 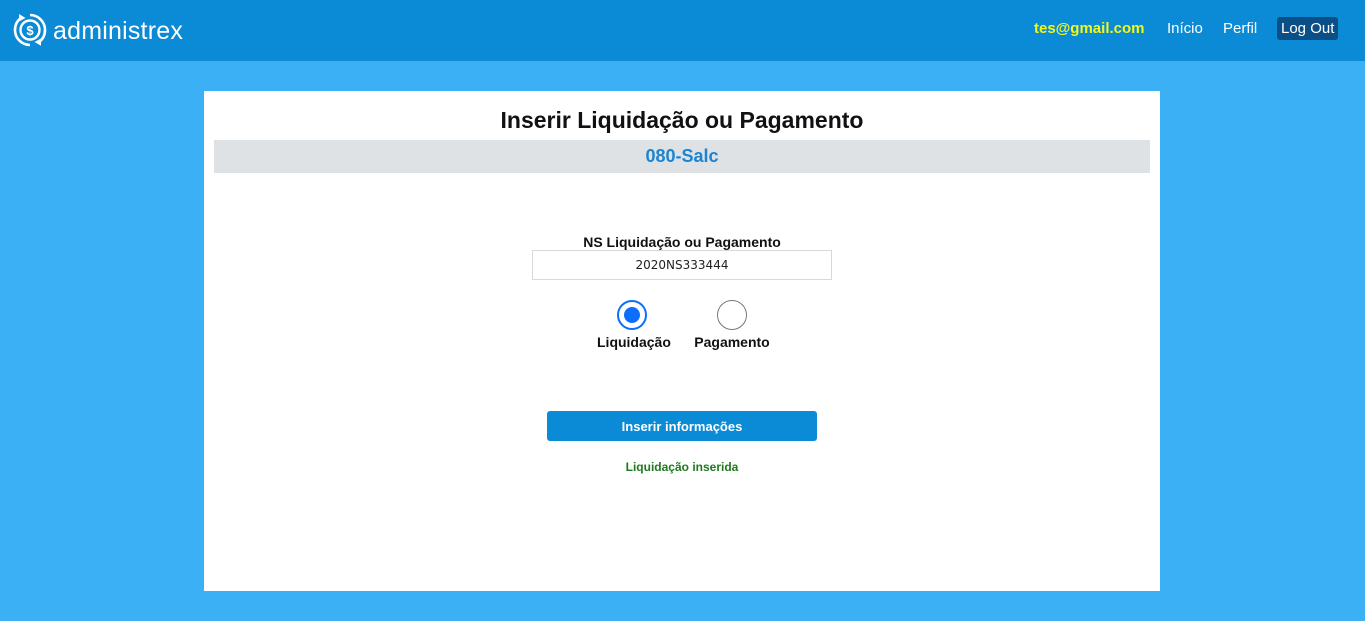 I want to click on nav-perfil-link: Perfil, so click(x=1240, y=28).